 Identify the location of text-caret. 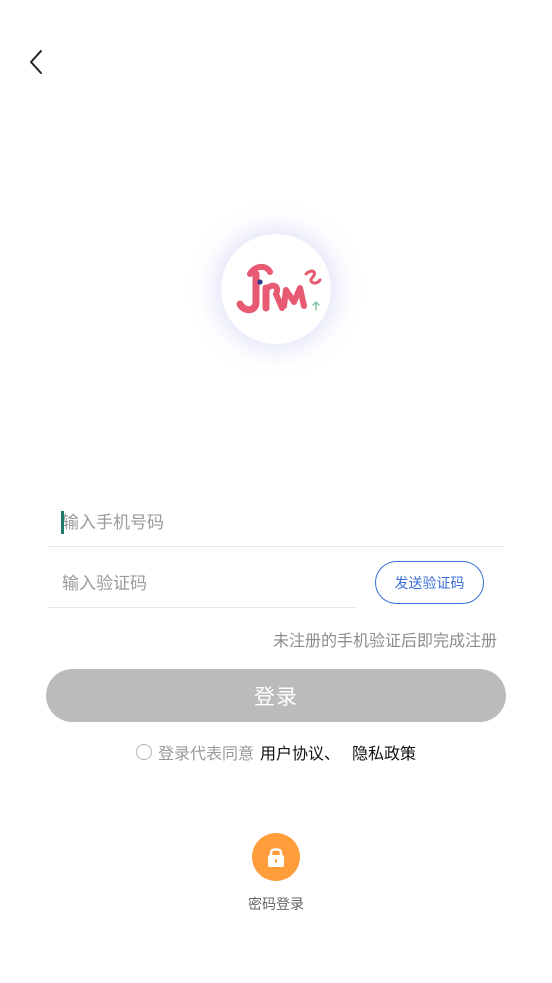
(62, 522).